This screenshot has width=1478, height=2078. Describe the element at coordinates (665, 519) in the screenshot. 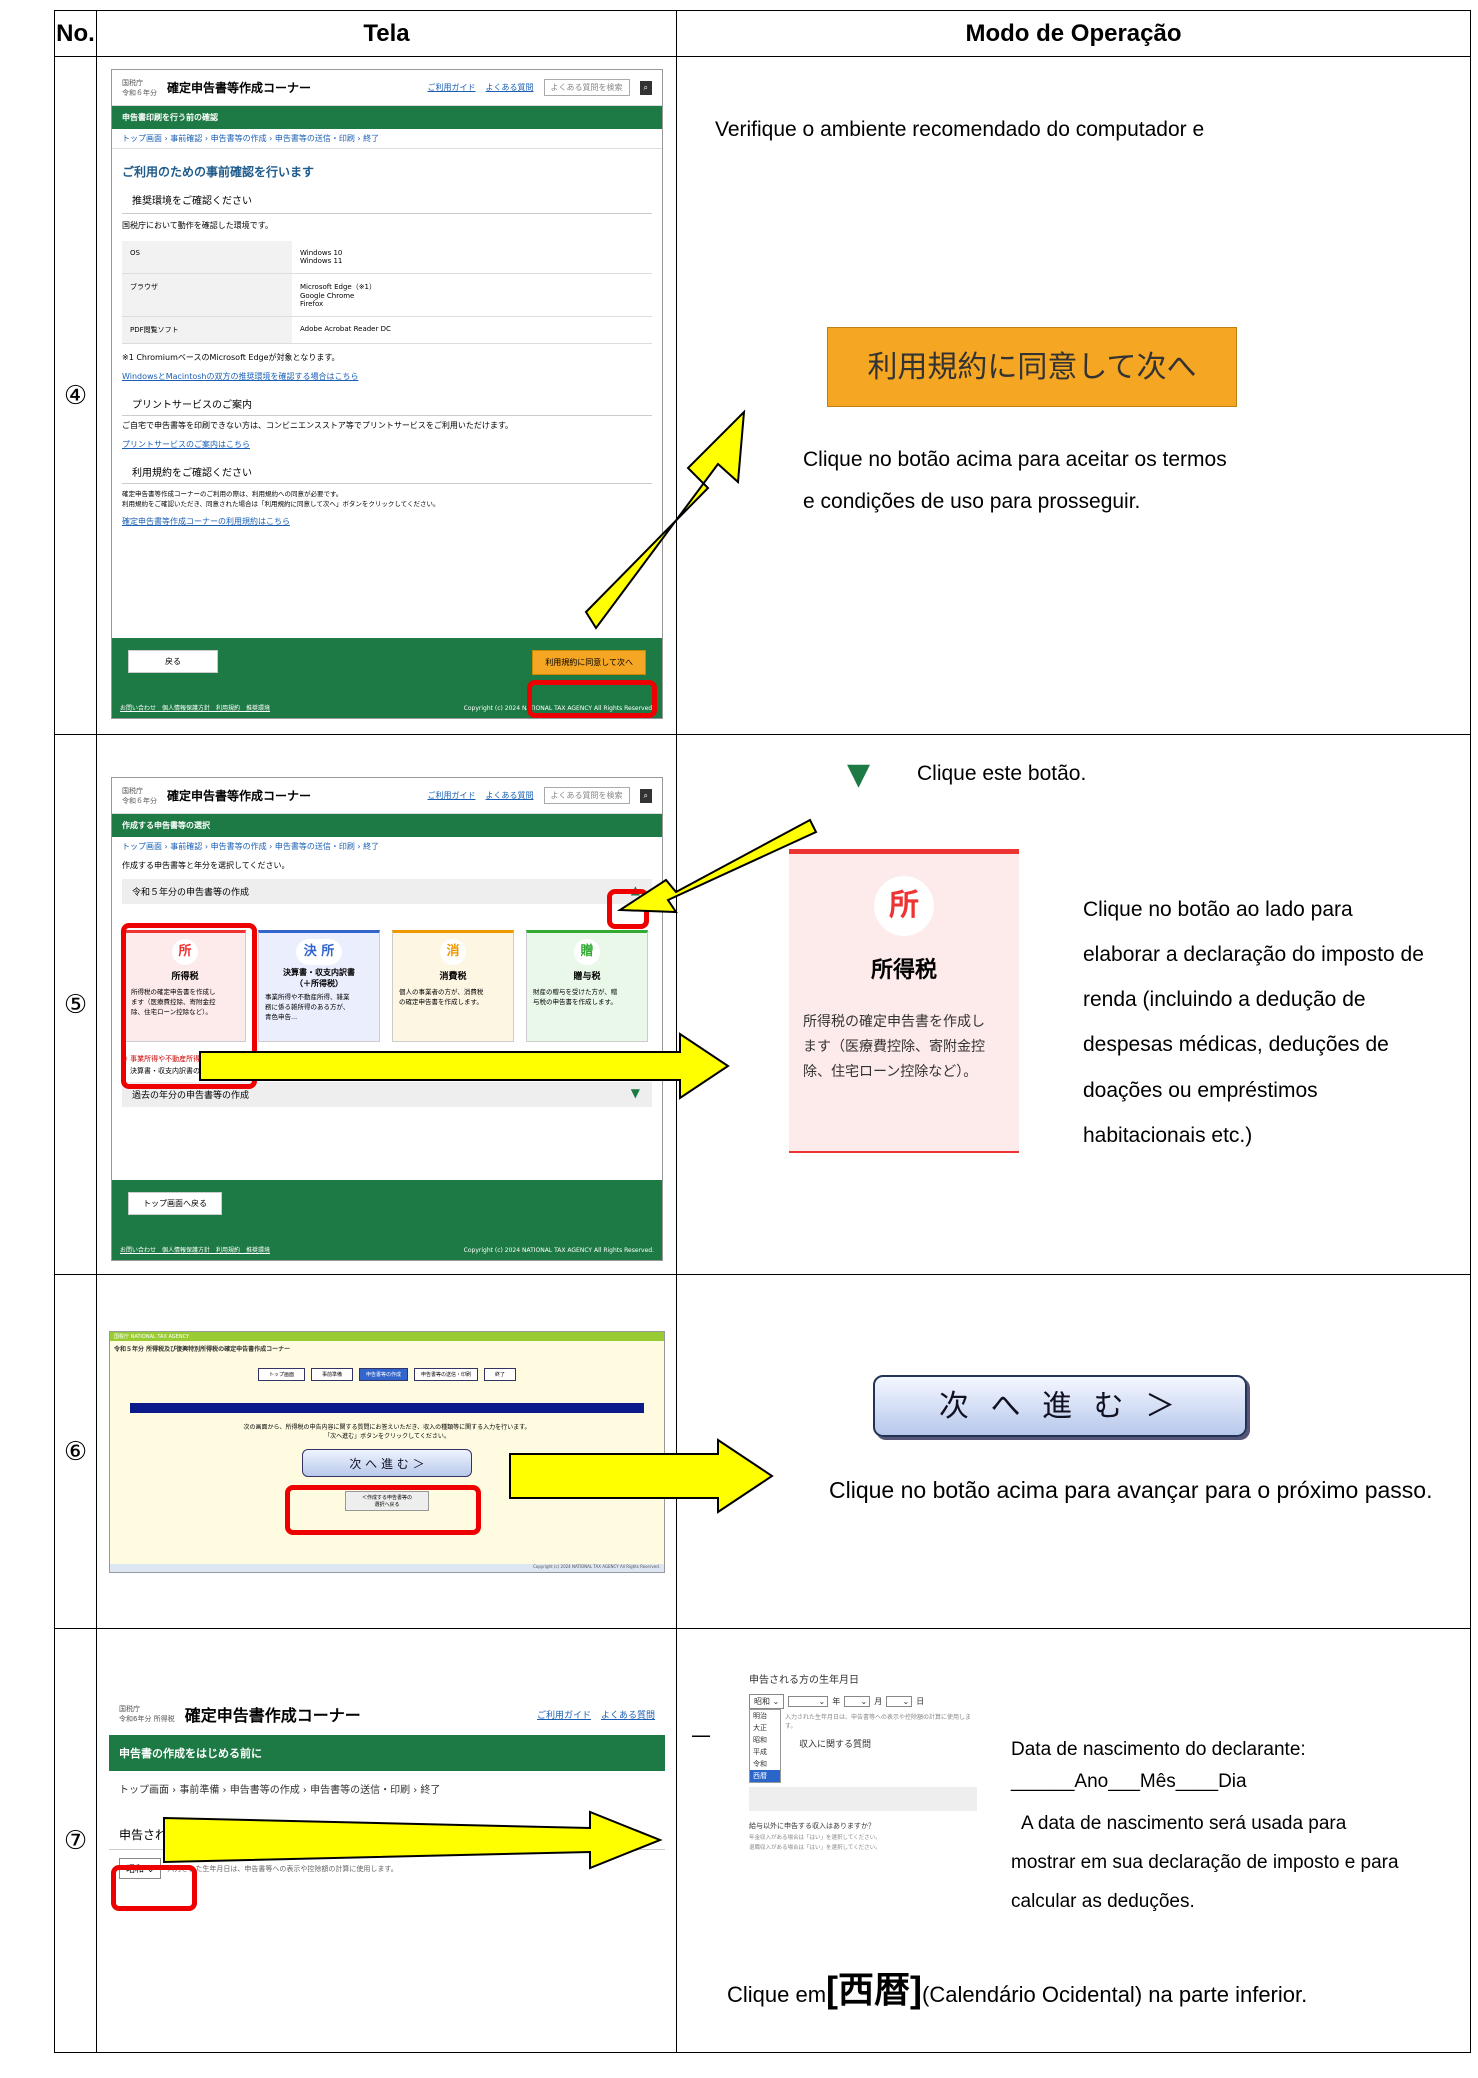

I see `arrow-row4` at that location.